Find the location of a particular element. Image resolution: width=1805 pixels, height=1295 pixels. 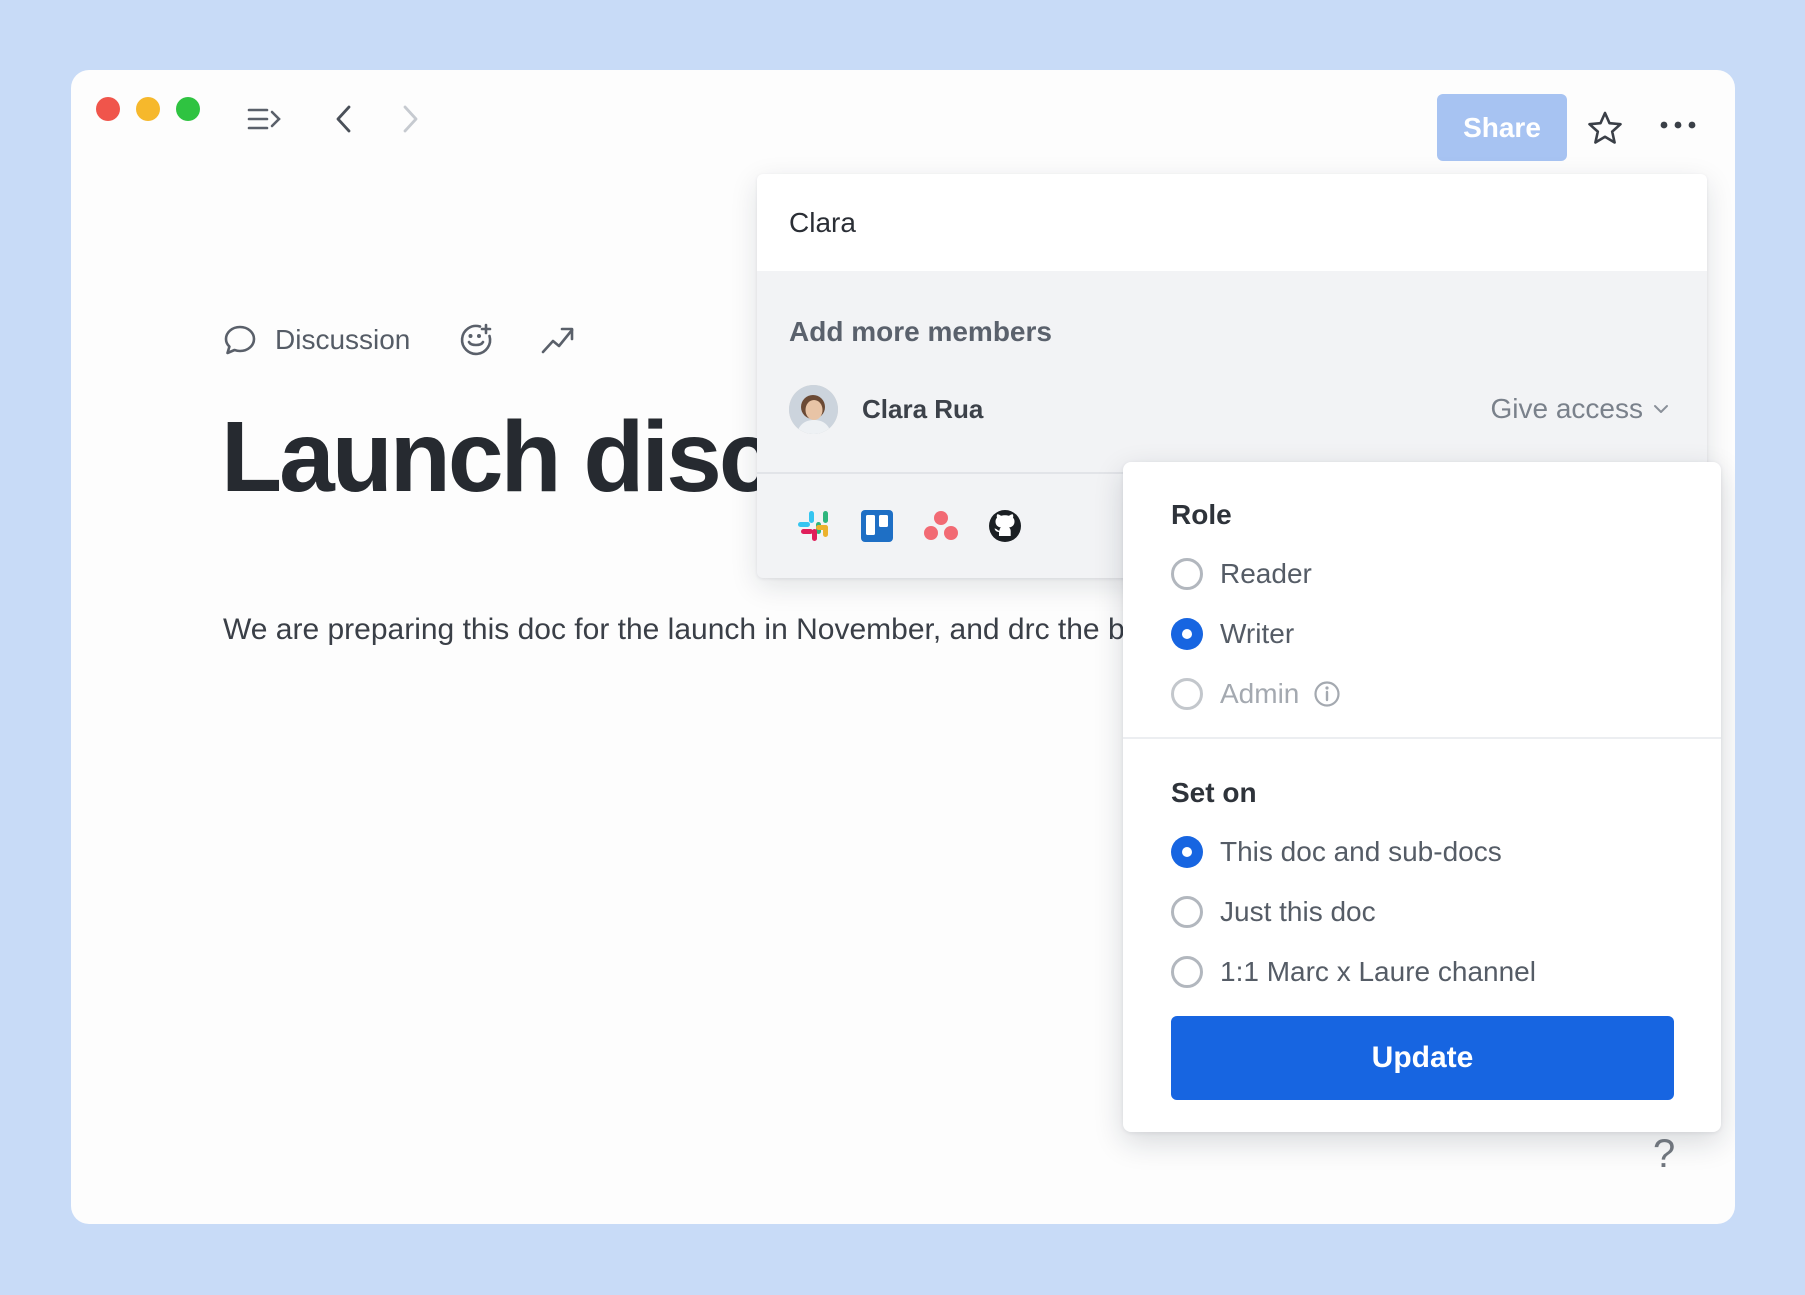

discussion-label: Discussion is located at coordinates (343, 339).